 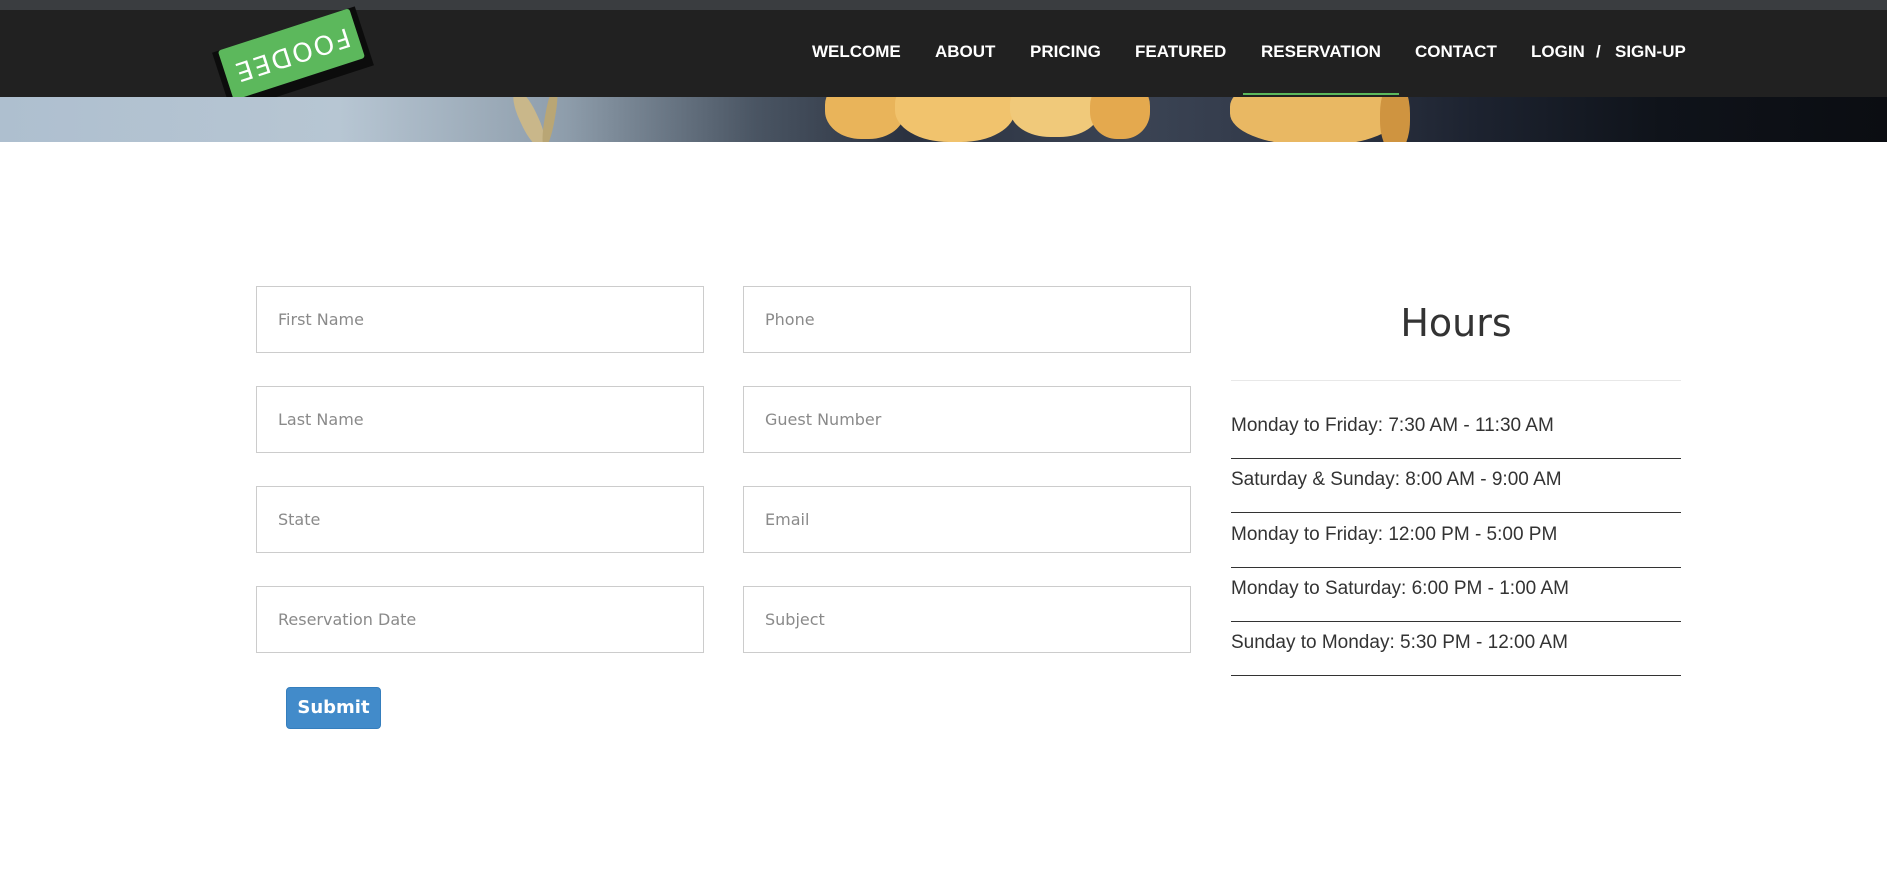 What do you see at coordinates (965, 53) in the screenshot?
I see `nav-about: ABOUT` at bounding box center [965, 53].